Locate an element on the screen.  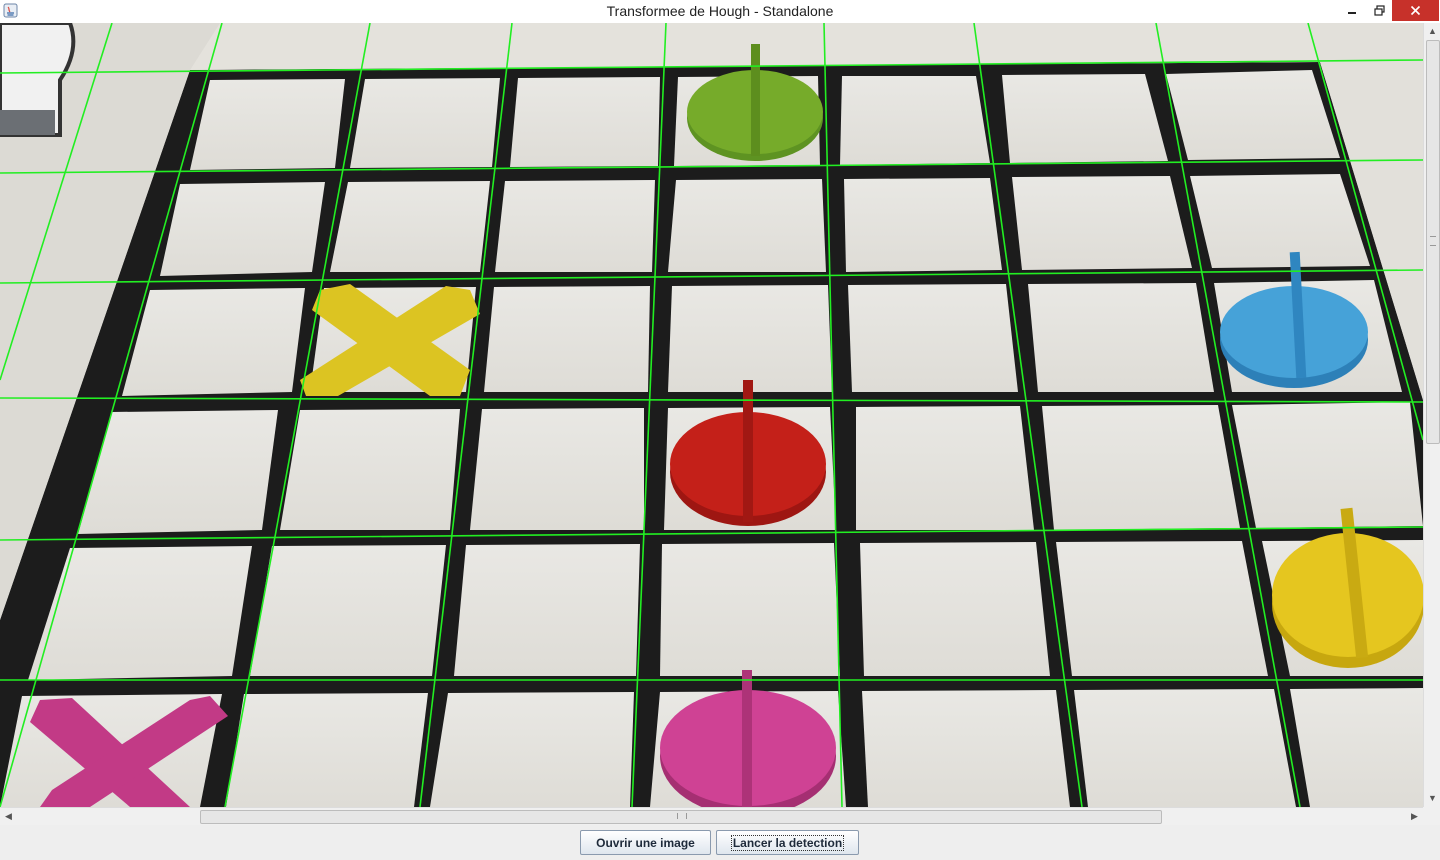
window-title: Transformee de Hough - Standalone is located at coordinates (720, 11).